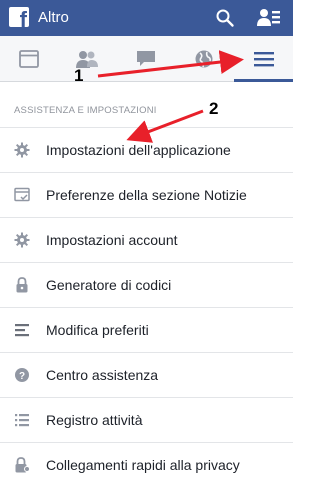  What do you see at coordinates (79, 75) in the screenshot?
I see `annotation-label-1: 1` at bounding box center [79, 75].